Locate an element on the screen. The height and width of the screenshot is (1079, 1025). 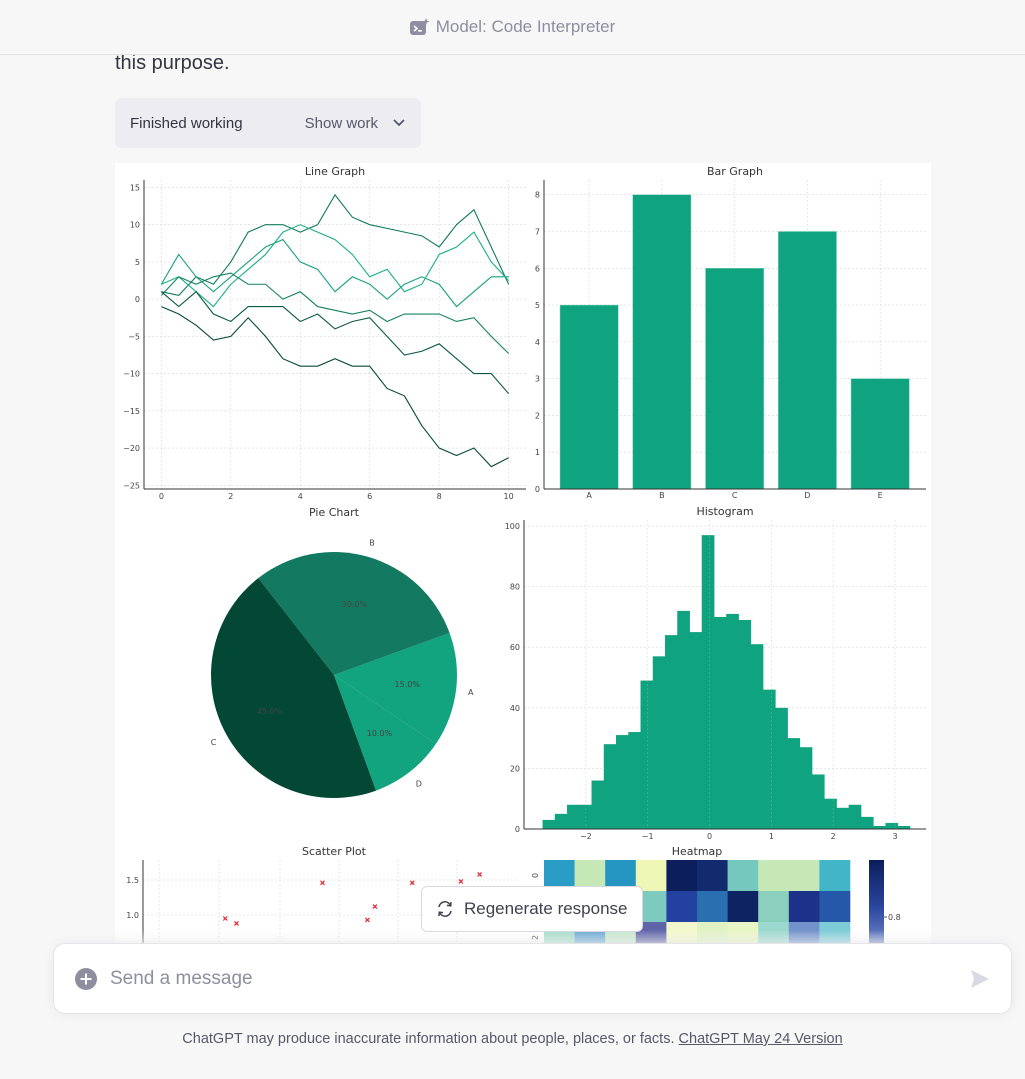
y-tick-label: −25 is located at coordinates (131, 485).